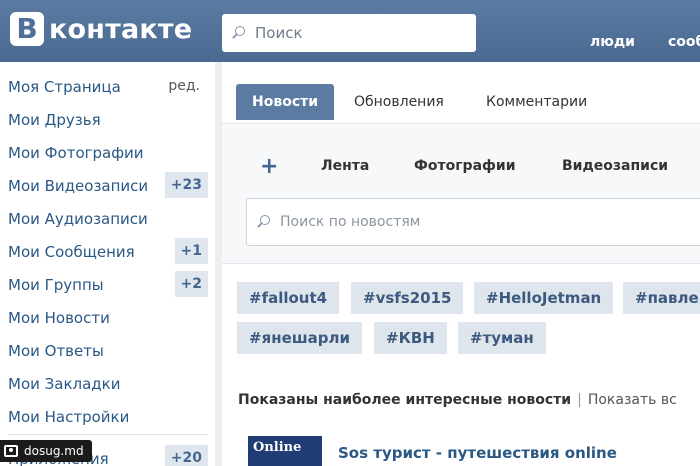 Image resolution: width=700 pixels, height=466 pixels. Describe the element at coordinates (502, 338) in the screenshot. I see `hashtag: #туман` at that location.